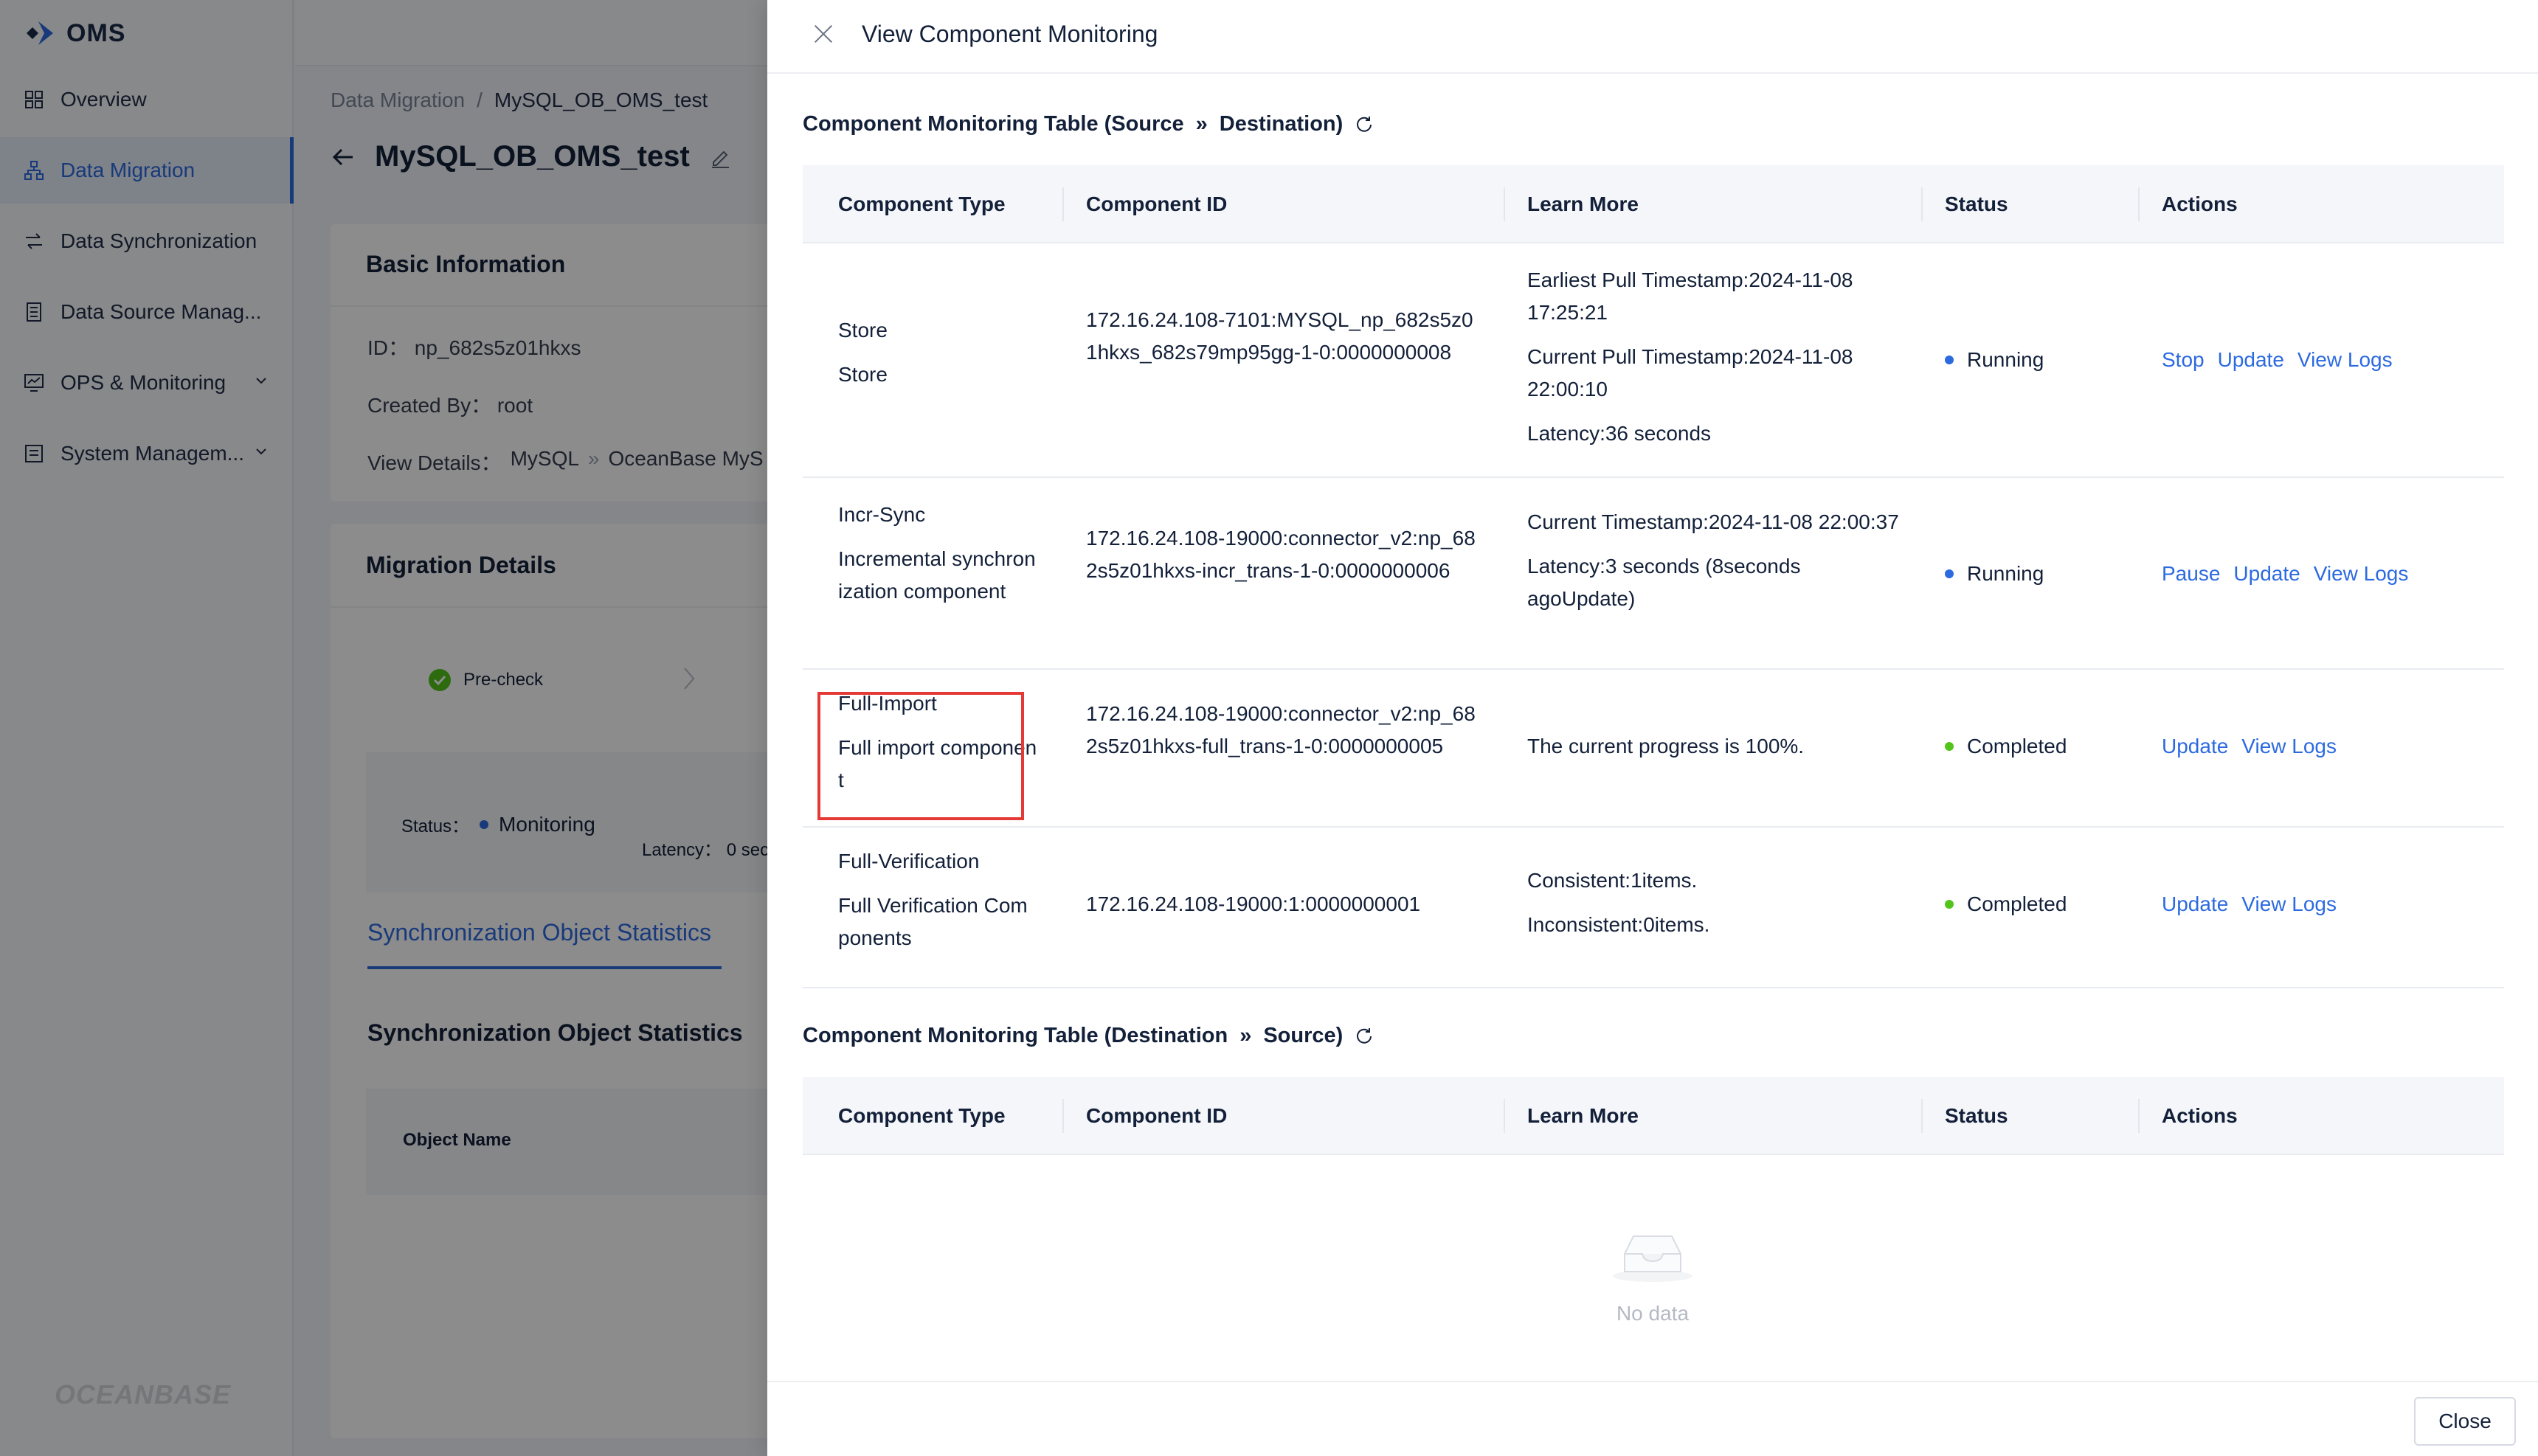  I want to click on drawer-footer: Close, so click(1652, 1418).